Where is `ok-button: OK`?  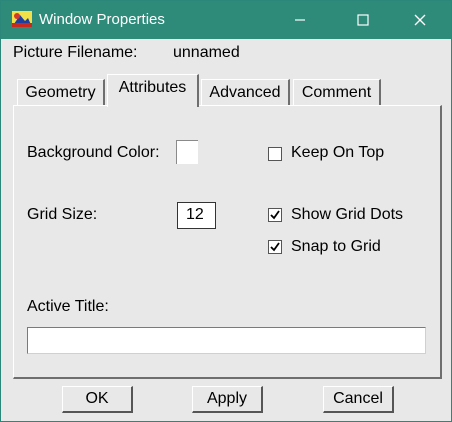 ok-button: OK is located at coordinates (97, 399).